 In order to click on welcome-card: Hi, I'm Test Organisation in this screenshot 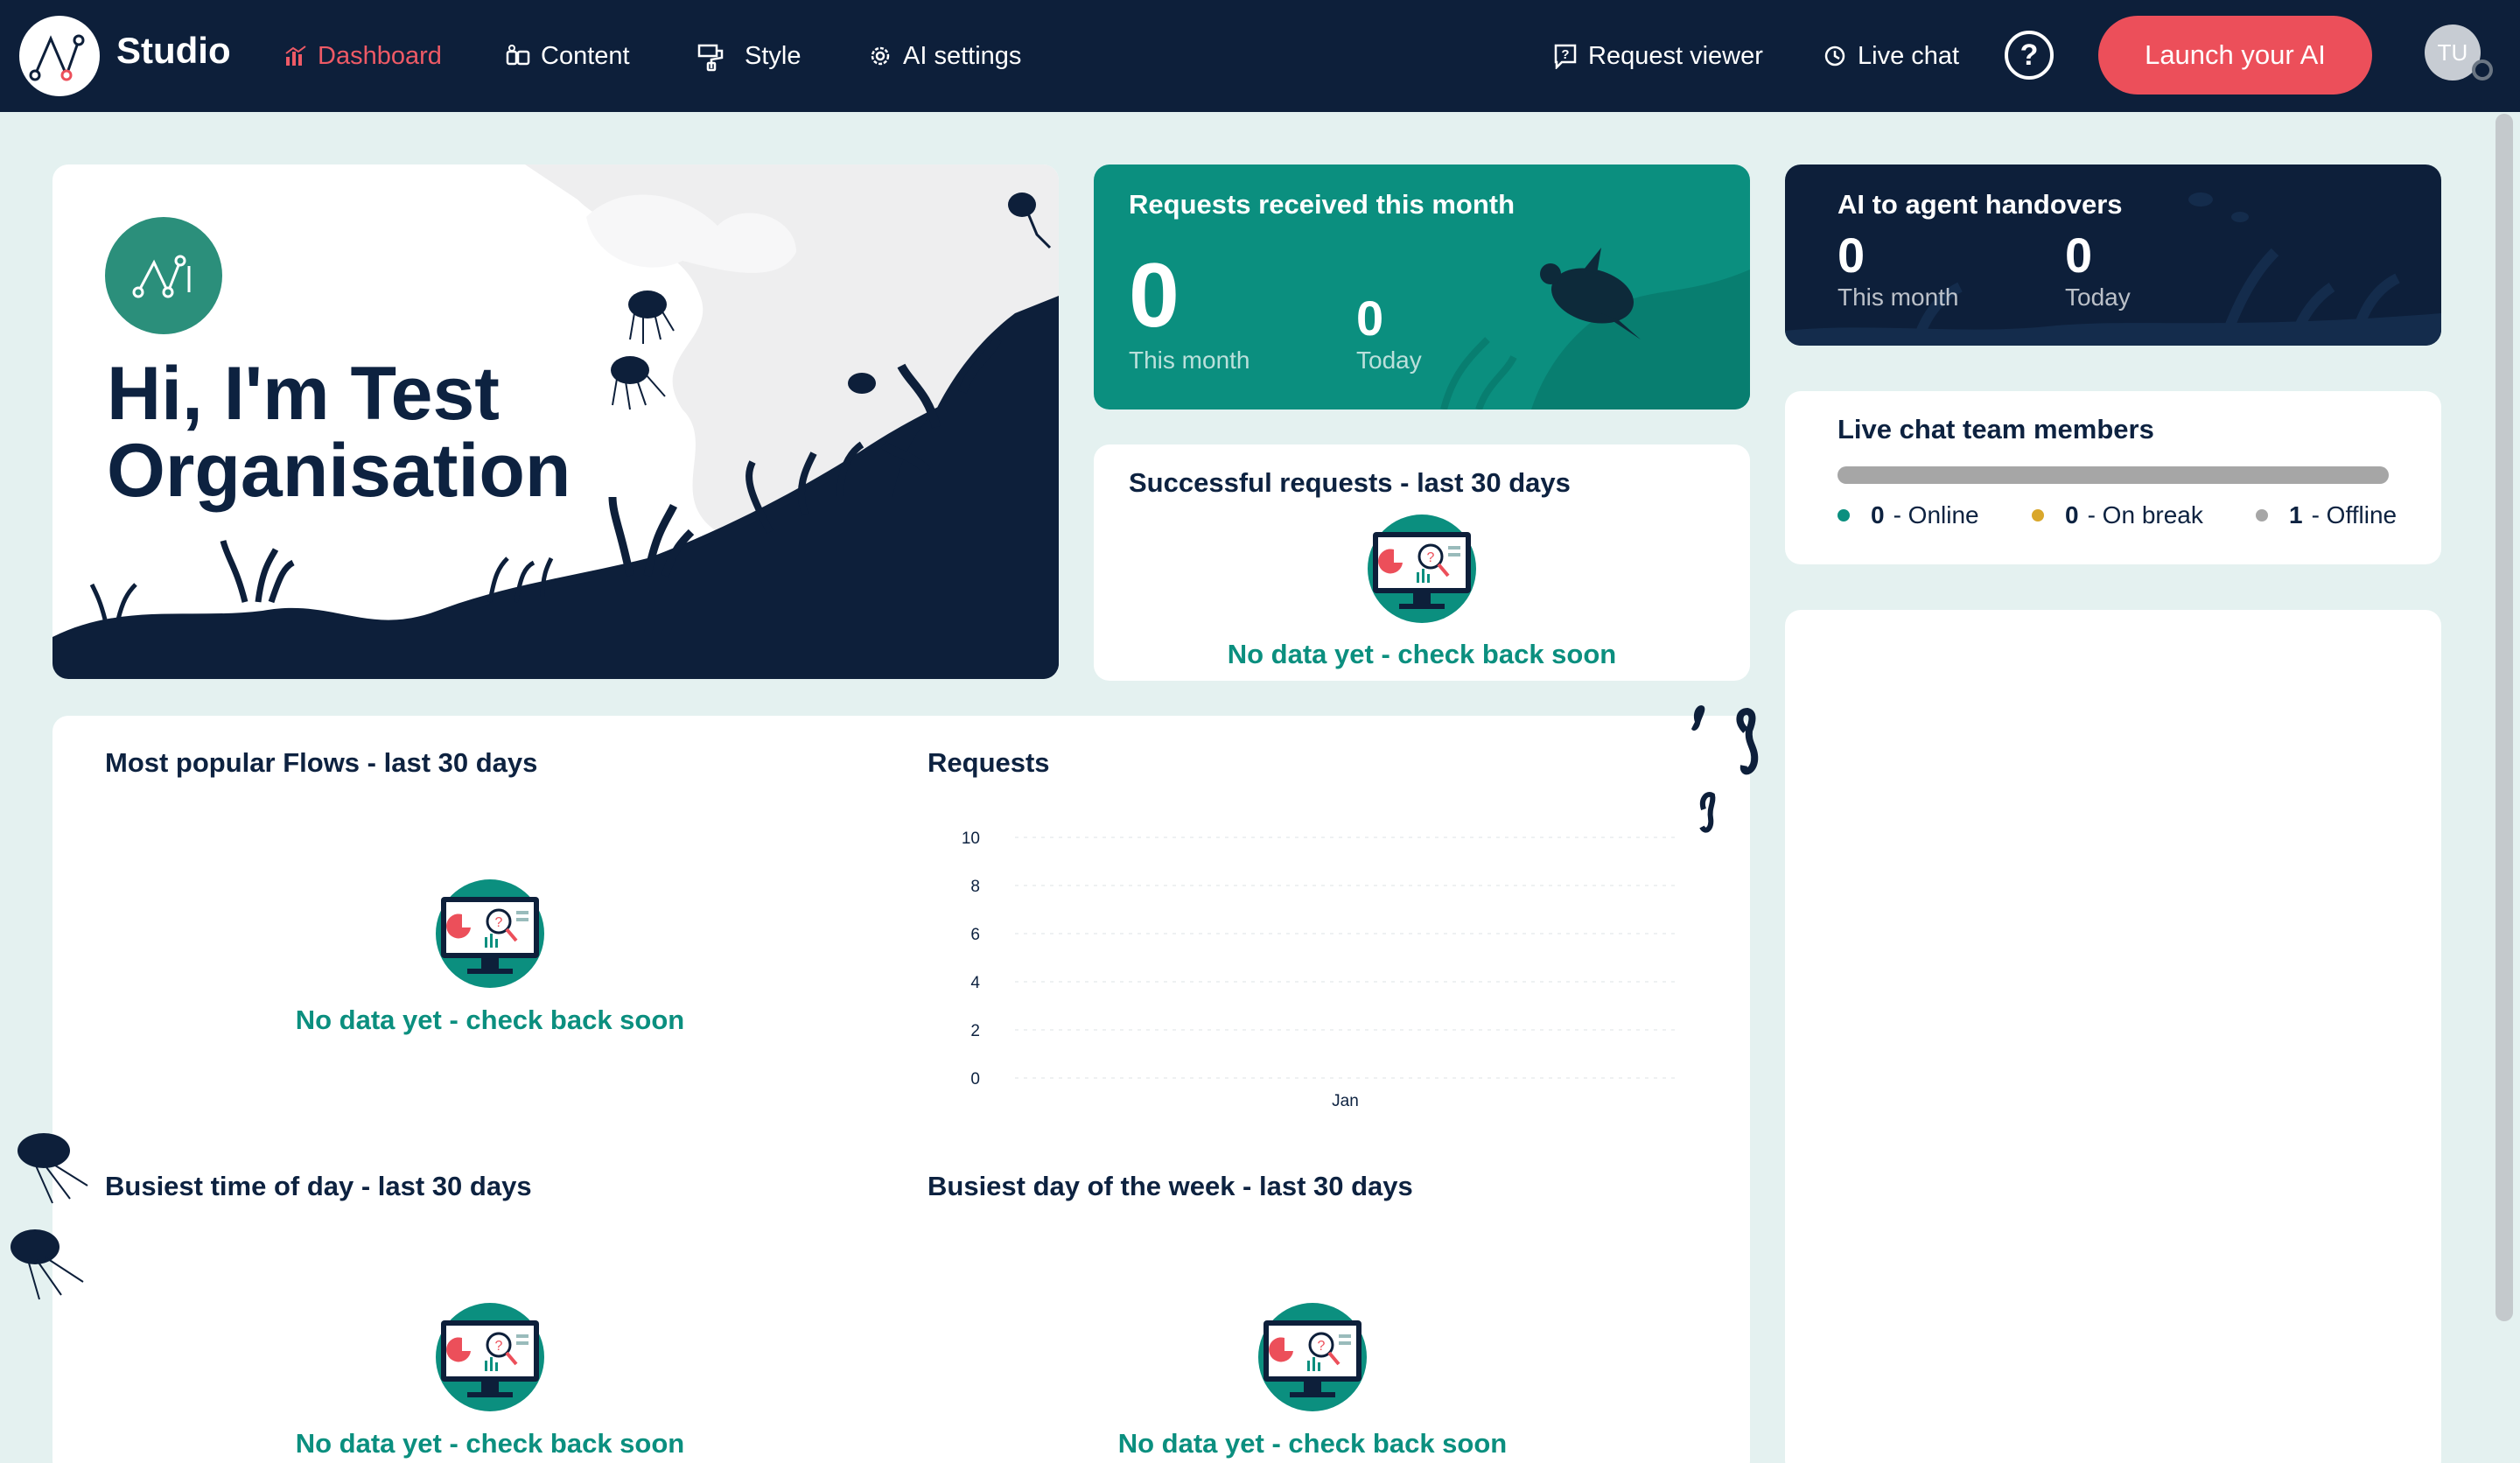, I will do `click(555, 421)`.